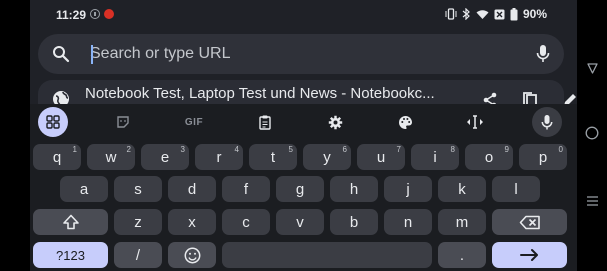  Describe the element at coordinates (592, 68) in the screenshot. I see `back-icon` at that location.